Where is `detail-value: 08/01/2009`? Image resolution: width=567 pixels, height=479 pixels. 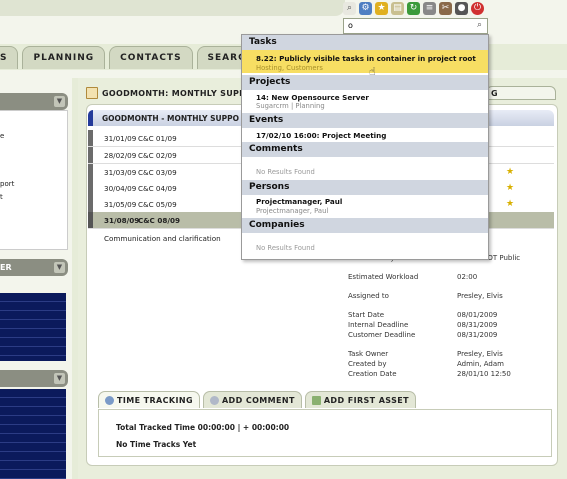 detail-value: 08/01/2009 is located at coordinates (477, 315).